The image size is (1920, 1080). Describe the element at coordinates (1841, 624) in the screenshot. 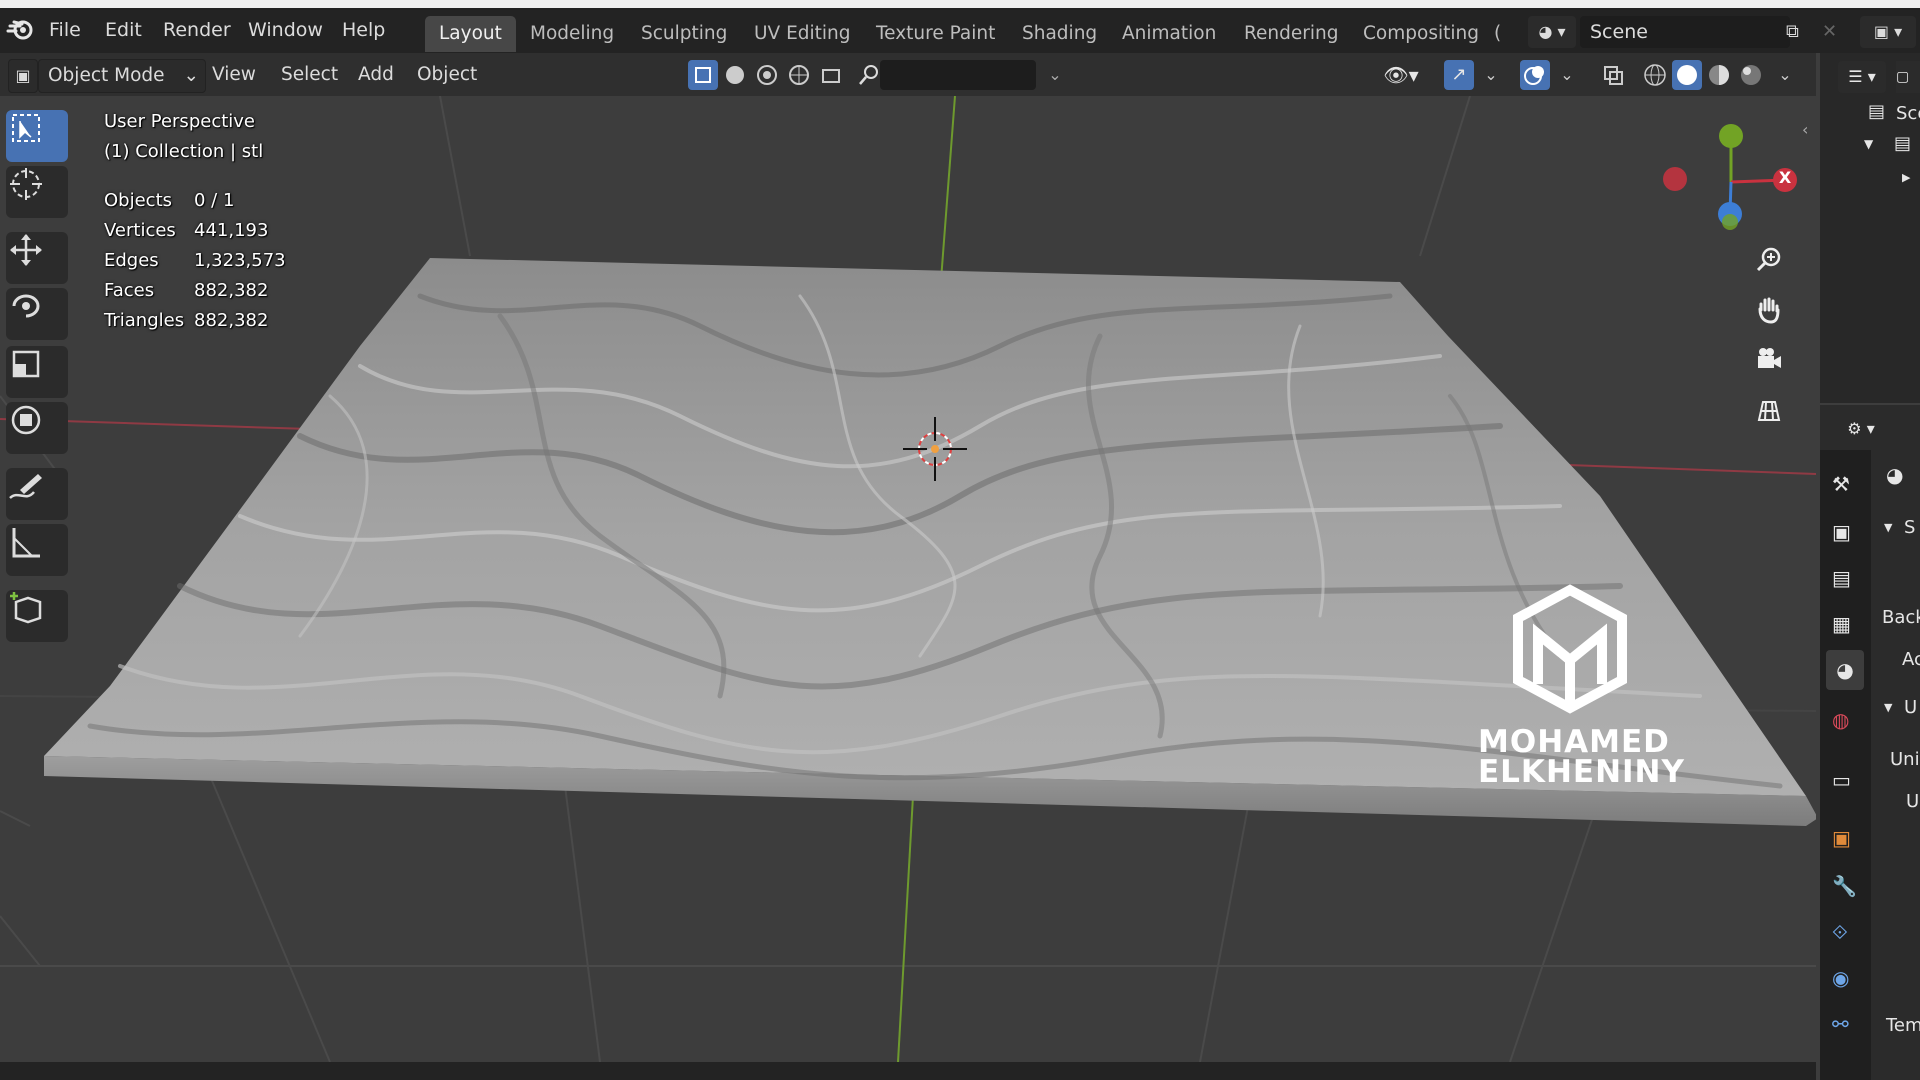

I see `view-layer-tab-icon: ▦` at that location.